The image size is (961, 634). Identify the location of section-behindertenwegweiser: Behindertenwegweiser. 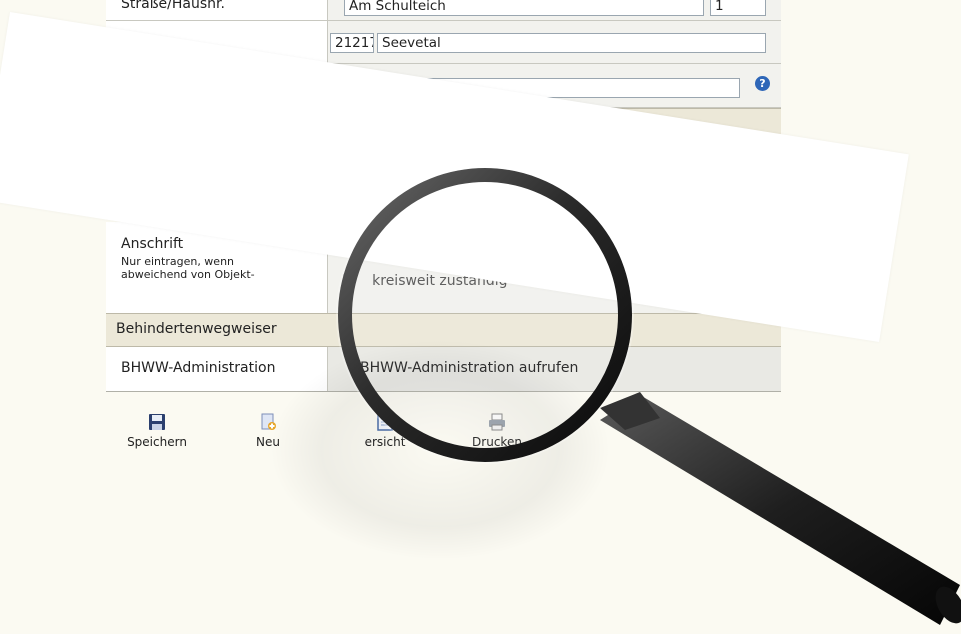
(443, 330).